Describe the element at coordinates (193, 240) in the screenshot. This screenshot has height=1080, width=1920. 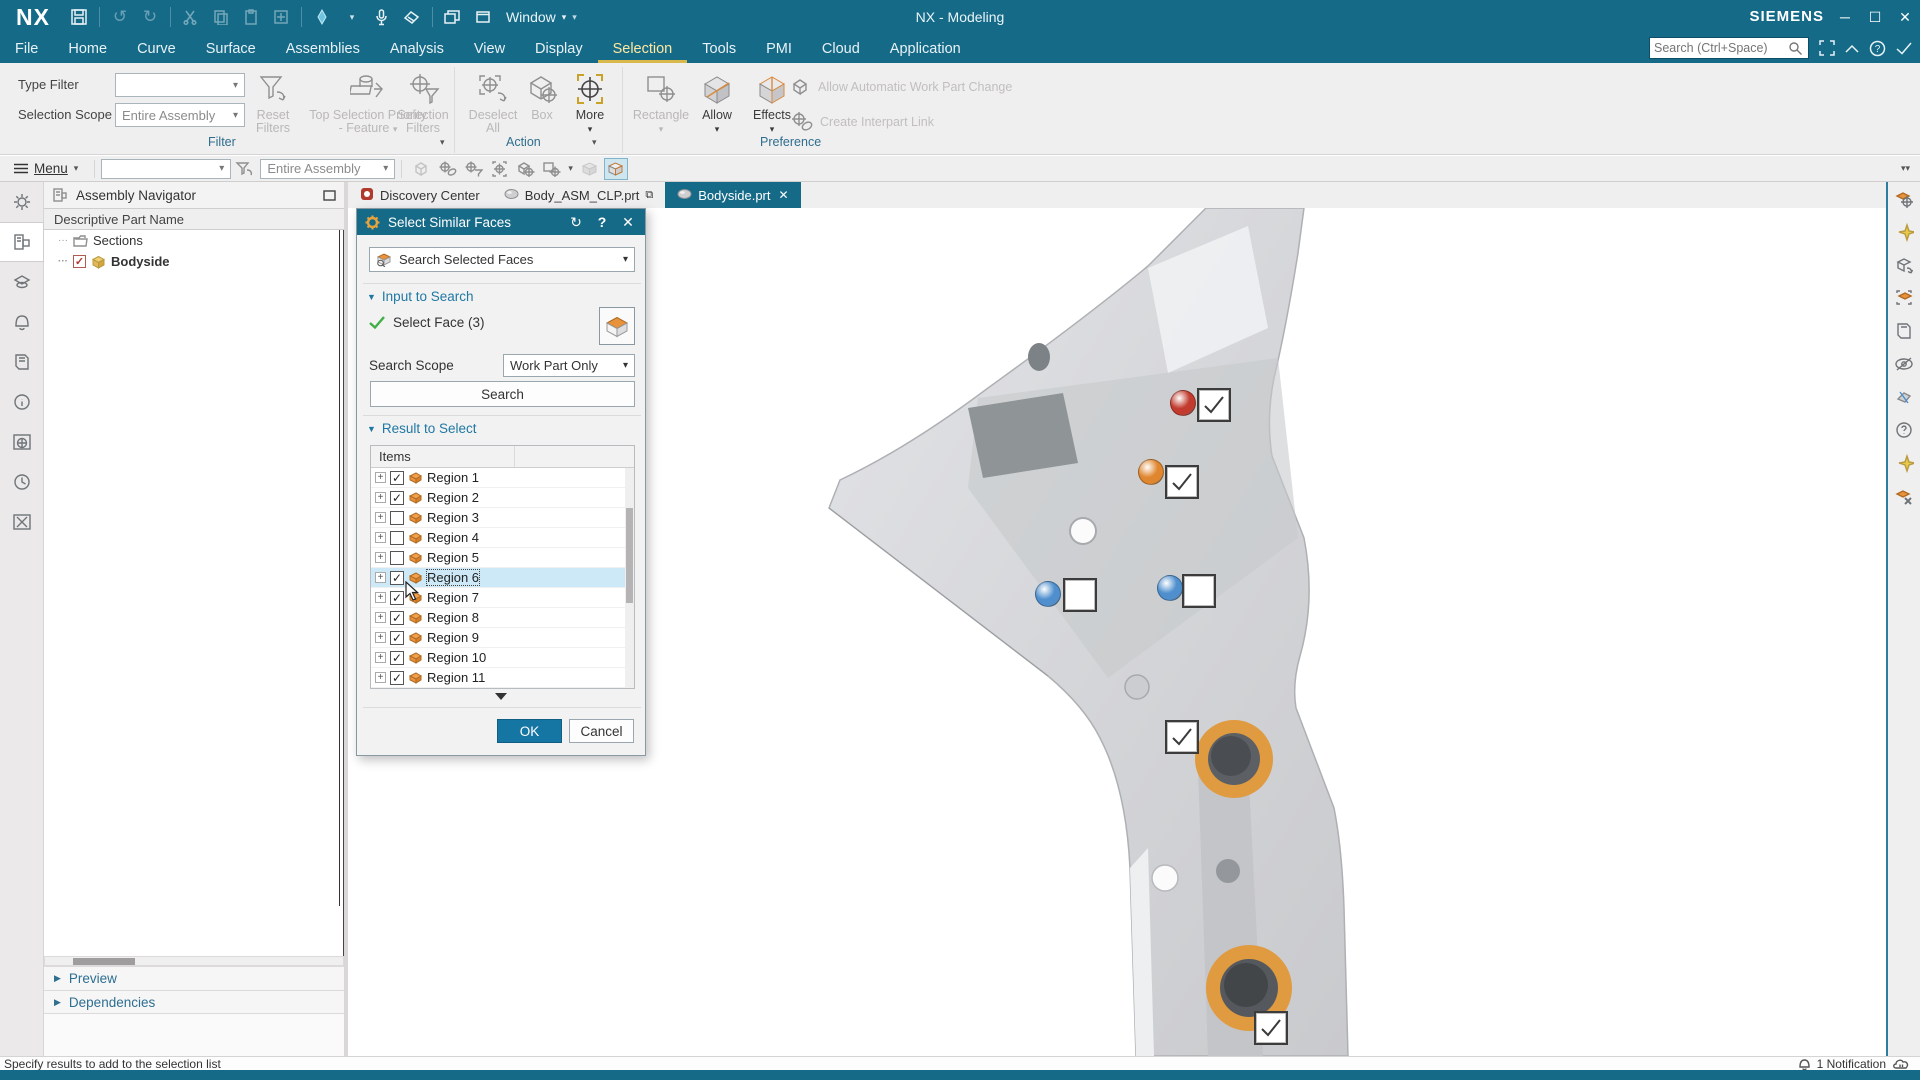
I see `tree-row-sections: ··· Sections` at that location.